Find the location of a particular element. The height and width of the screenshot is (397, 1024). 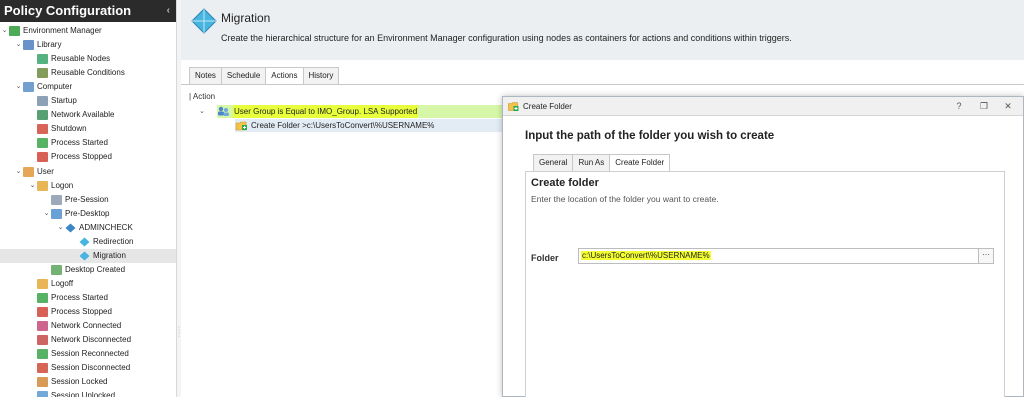

tree-item-startup: Startup is located at coordinates (38, 101).